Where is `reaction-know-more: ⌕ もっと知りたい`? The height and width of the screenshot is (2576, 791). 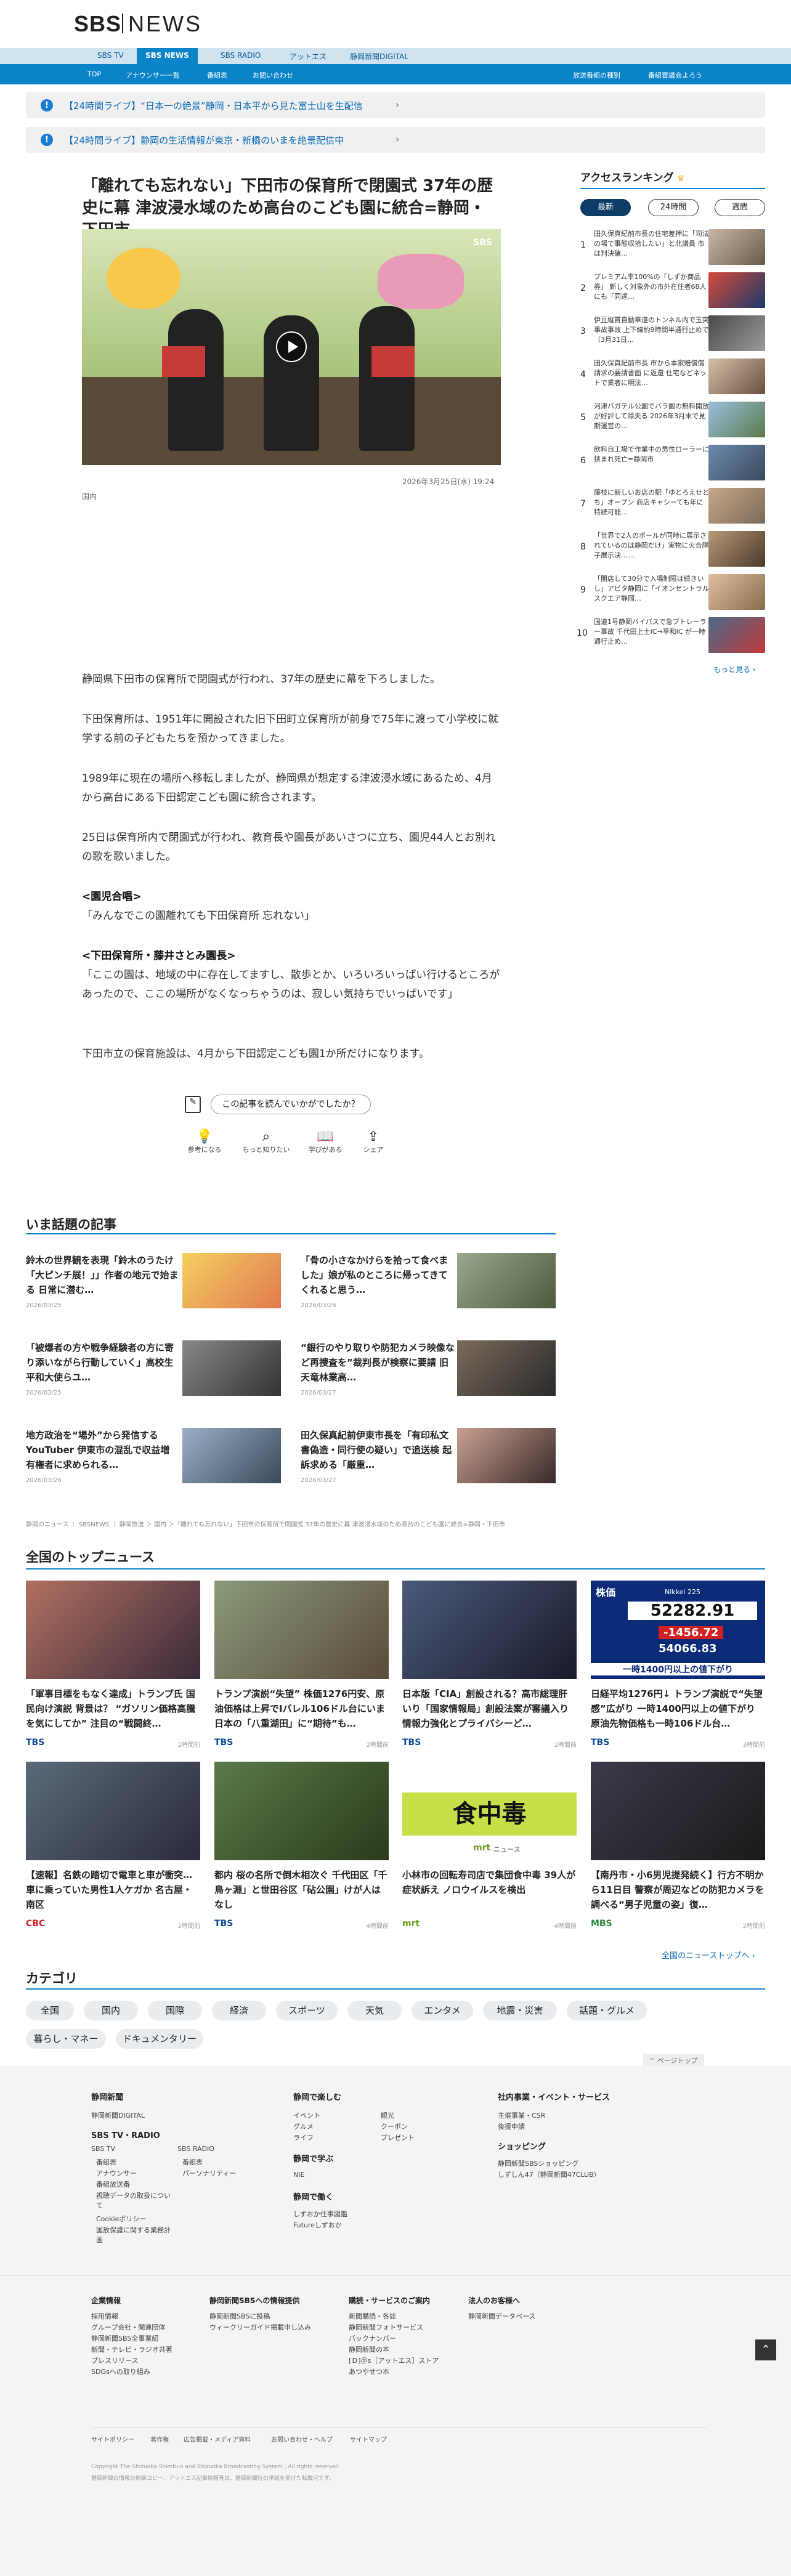
reaction-know-more: ⌕ もっと知りたい is located at coordinates (266, 1141).